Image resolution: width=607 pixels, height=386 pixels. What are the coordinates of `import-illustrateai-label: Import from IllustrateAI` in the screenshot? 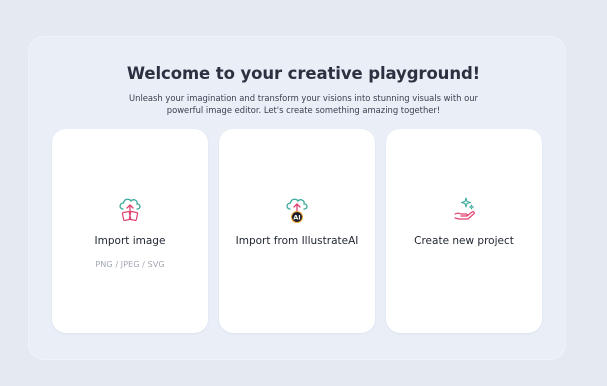 It's located at (297, 241).